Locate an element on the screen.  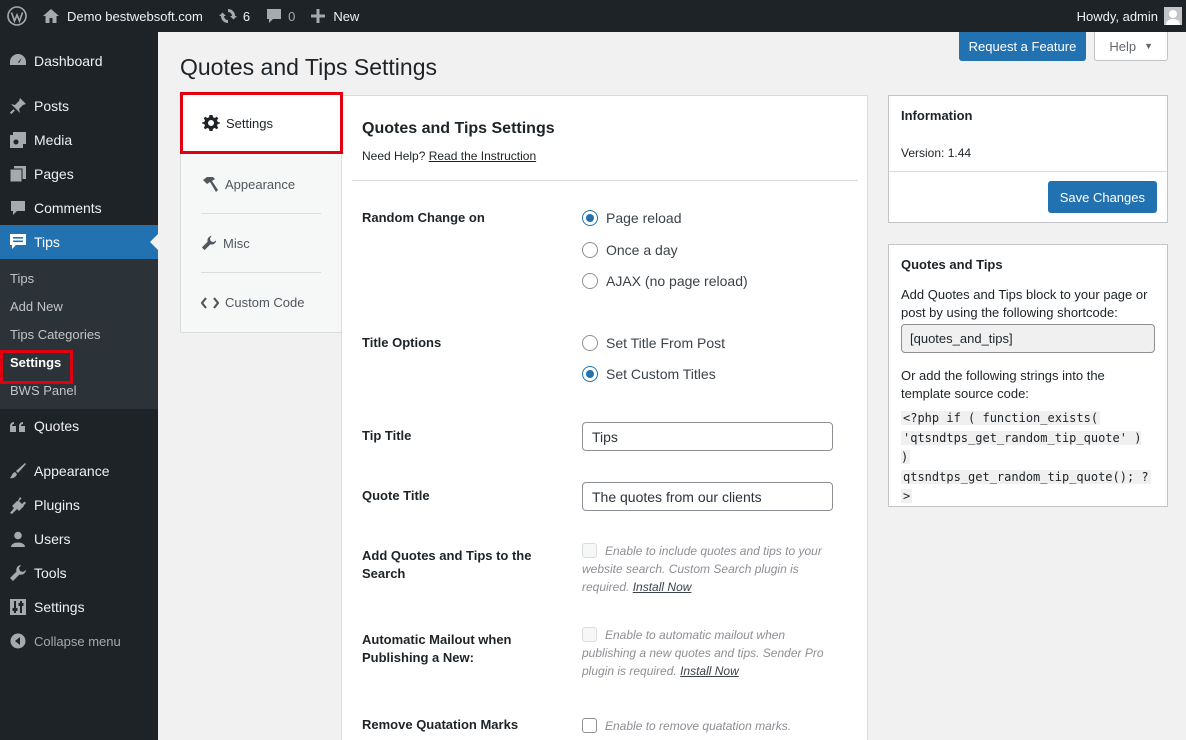
plus-icon is located at coordinates (318, 16).